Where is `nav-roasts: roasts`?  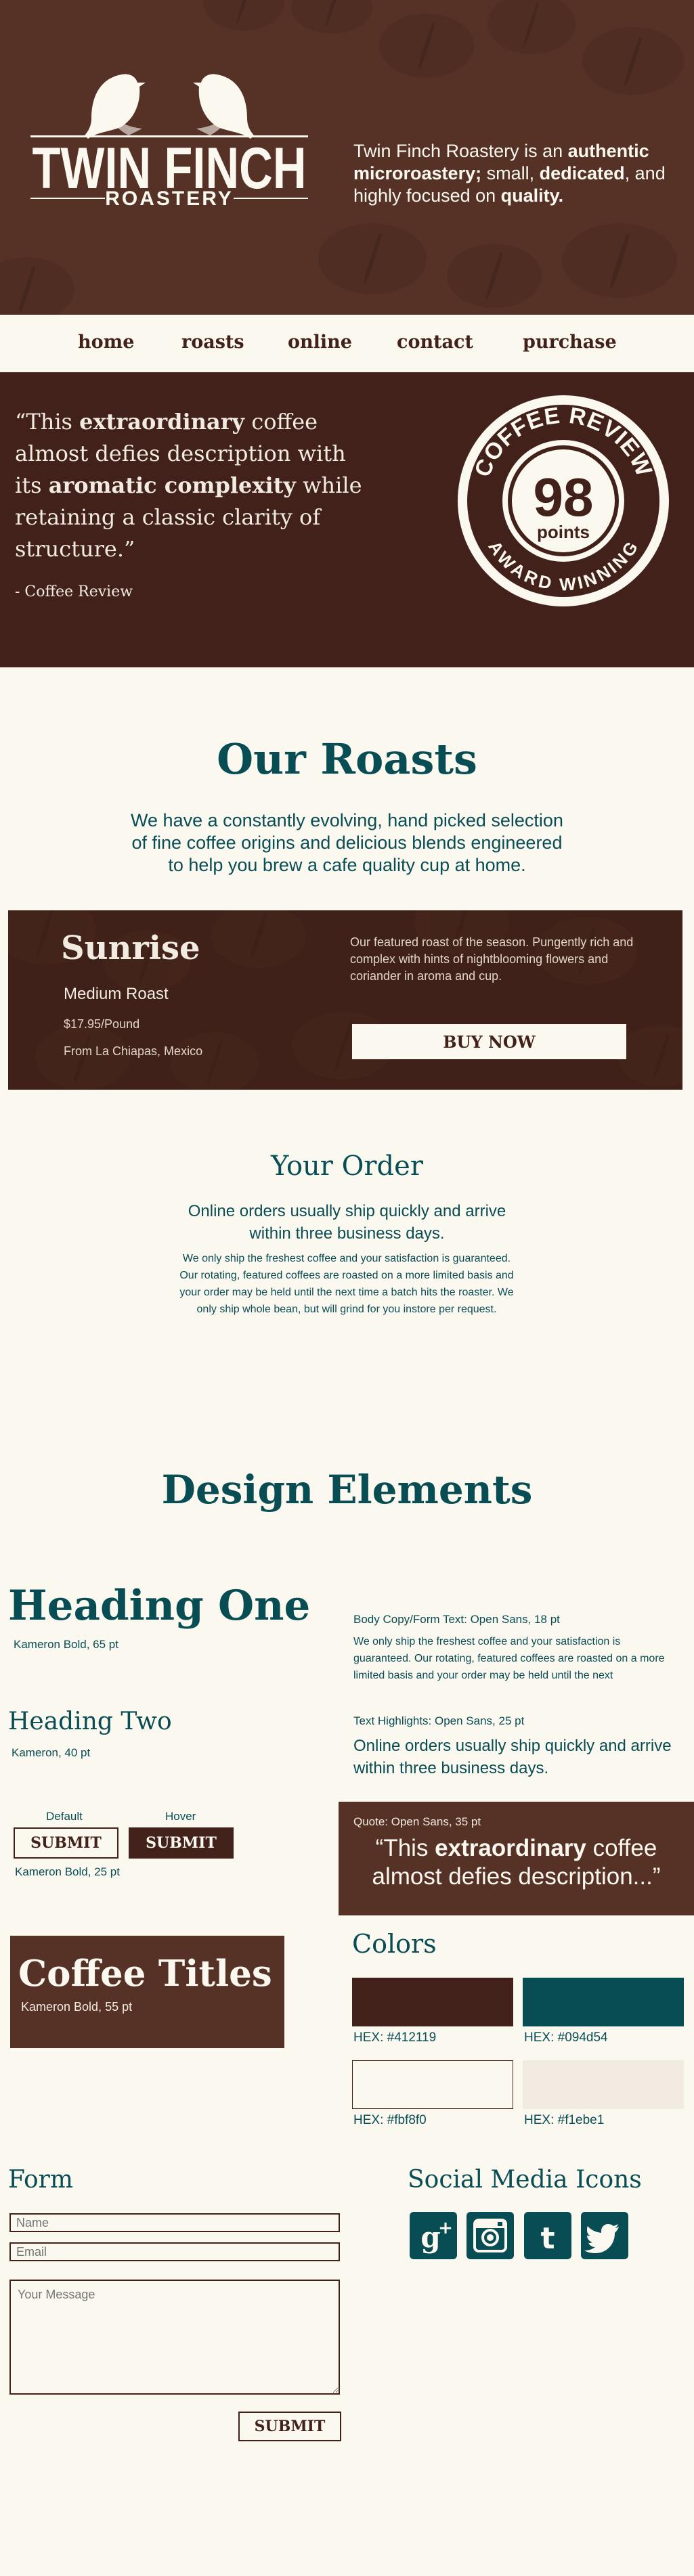 nav-roasts: roasts is located at coordinates (213, 342).